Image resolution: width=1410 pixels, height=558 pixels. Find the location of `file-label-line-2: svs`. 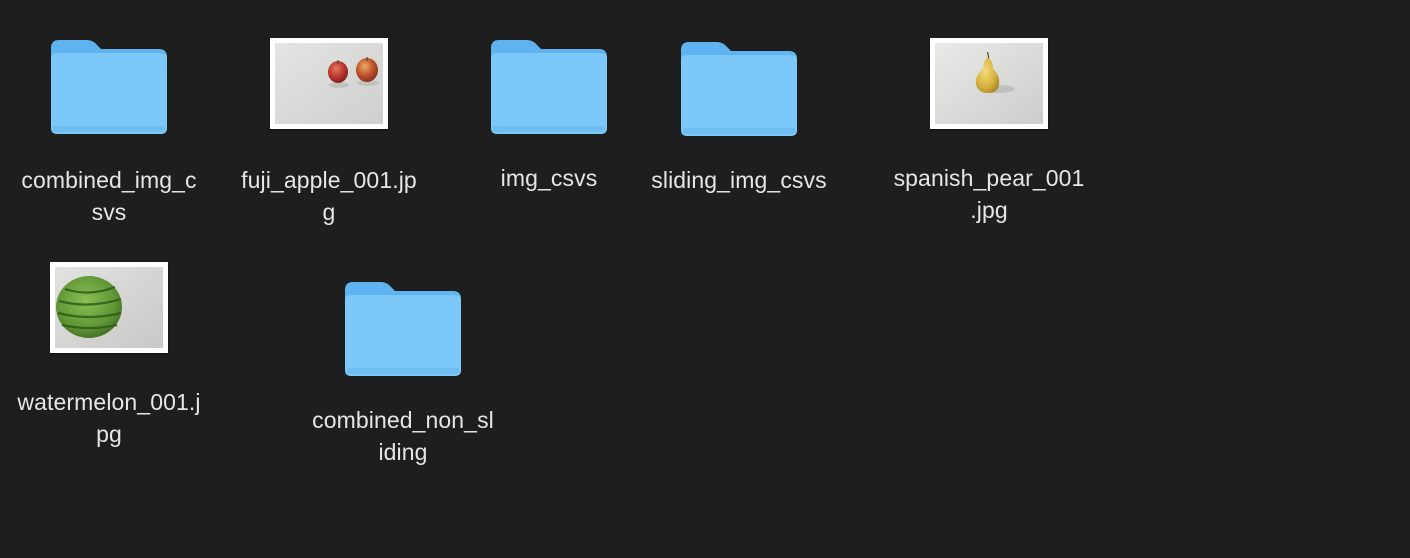

file-label-line-2: svs is located at coordinates (109, 212).